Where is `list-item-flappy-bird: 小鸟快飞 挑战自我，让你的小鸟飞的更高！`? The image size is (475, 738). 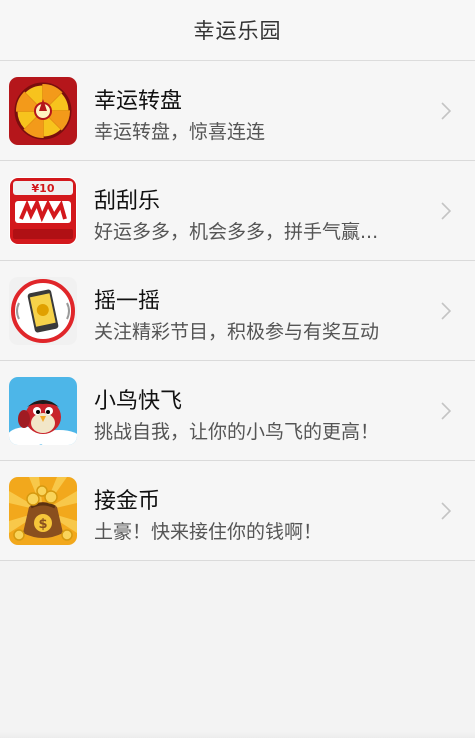
list-item-flappy-bird: 小鸟快飞 挑战自我，让你的小鸟飞的更高！ is located at coordinates (237, 411).